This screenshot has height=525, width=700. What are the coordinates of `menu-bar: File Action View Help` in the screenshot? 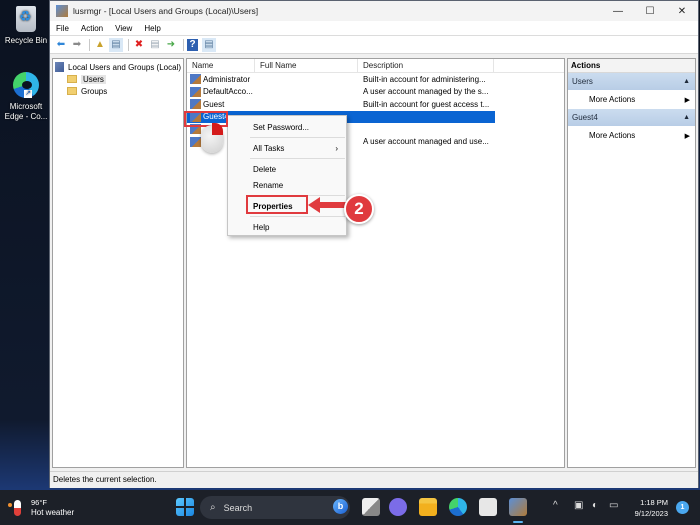 It's located at (374, 28).